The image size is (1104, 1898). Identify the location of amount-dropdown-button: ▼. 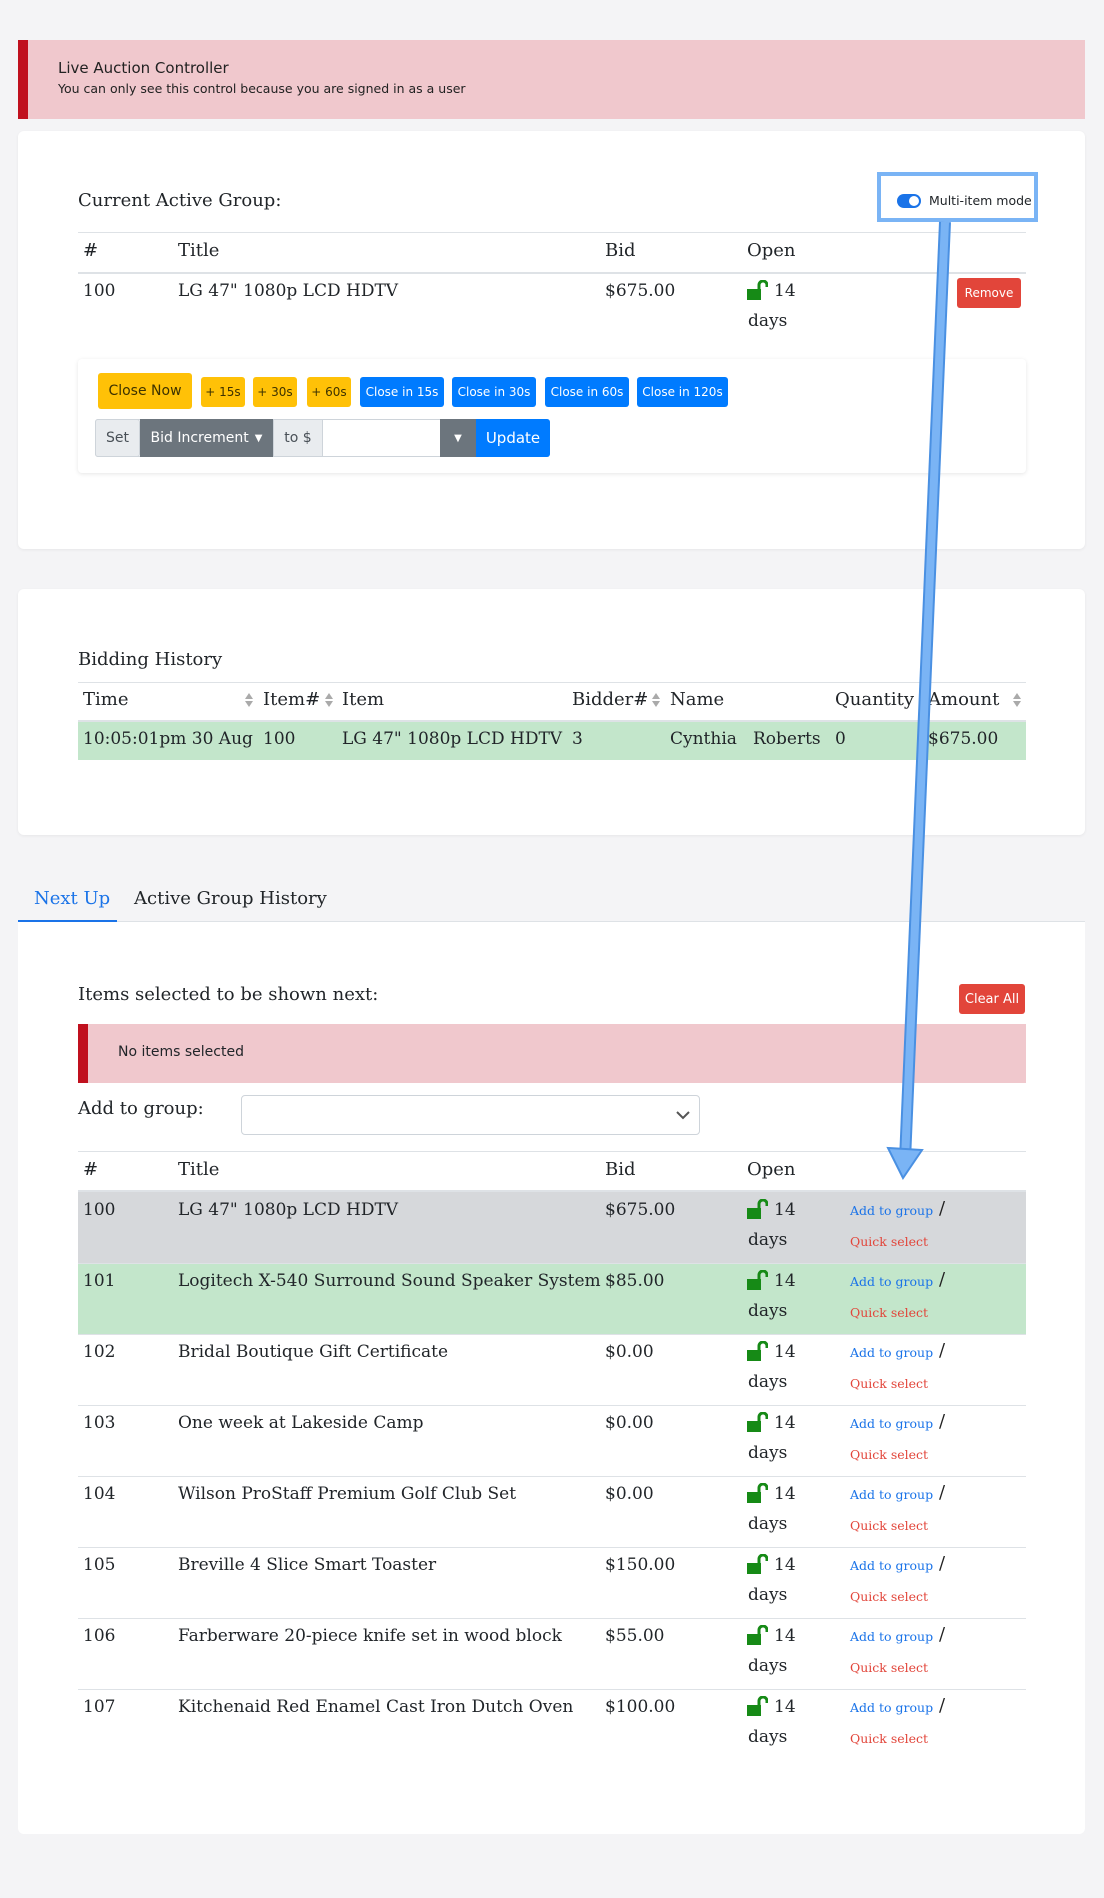
(458, 438).